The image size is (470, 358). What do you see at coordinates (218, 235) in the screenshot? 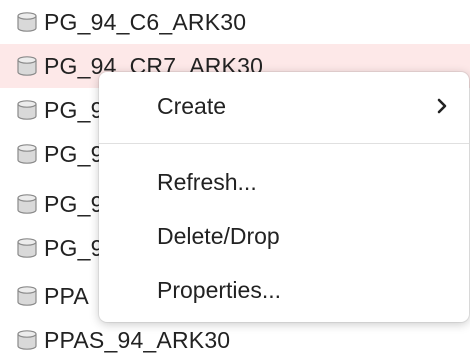
I see `menu-item-label: Delete/Drop` at bounding box center [218, 235].